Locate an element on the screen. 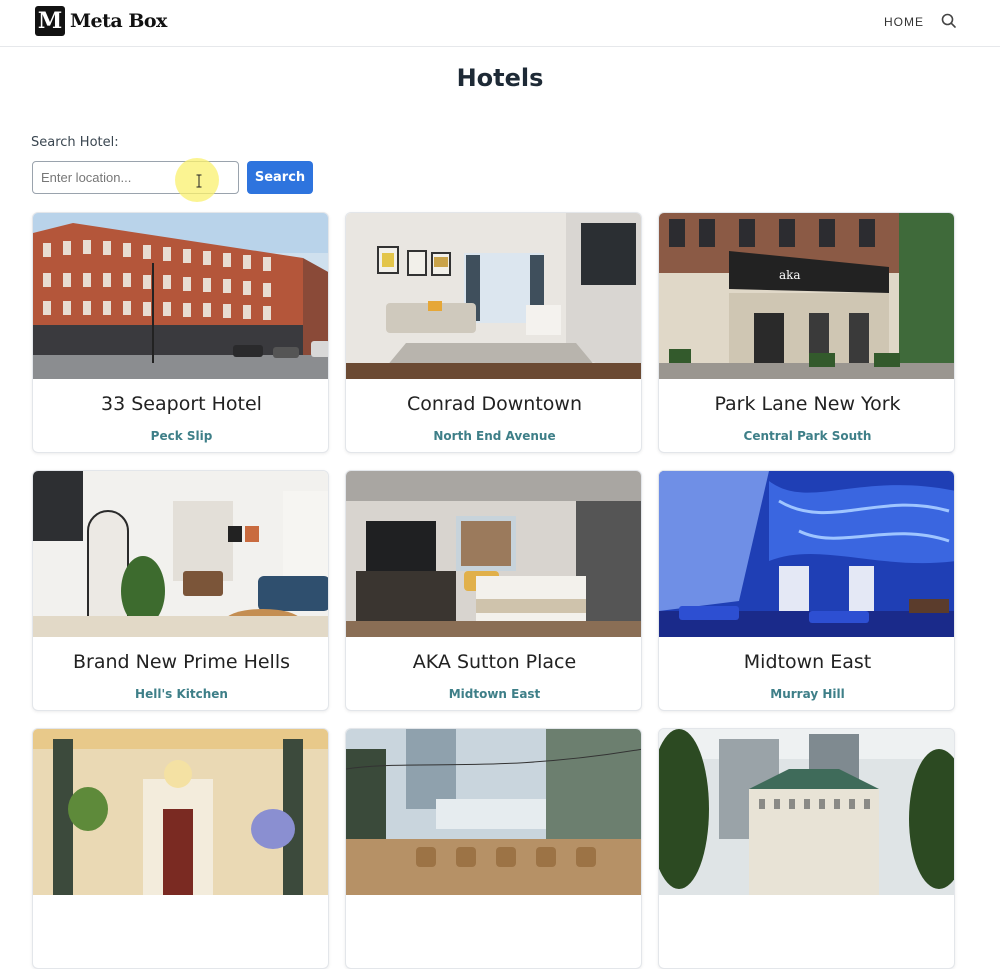 This screenshot has width=1000, height=969. search-label: Search Hotel: is located at coordinates (75, 142).